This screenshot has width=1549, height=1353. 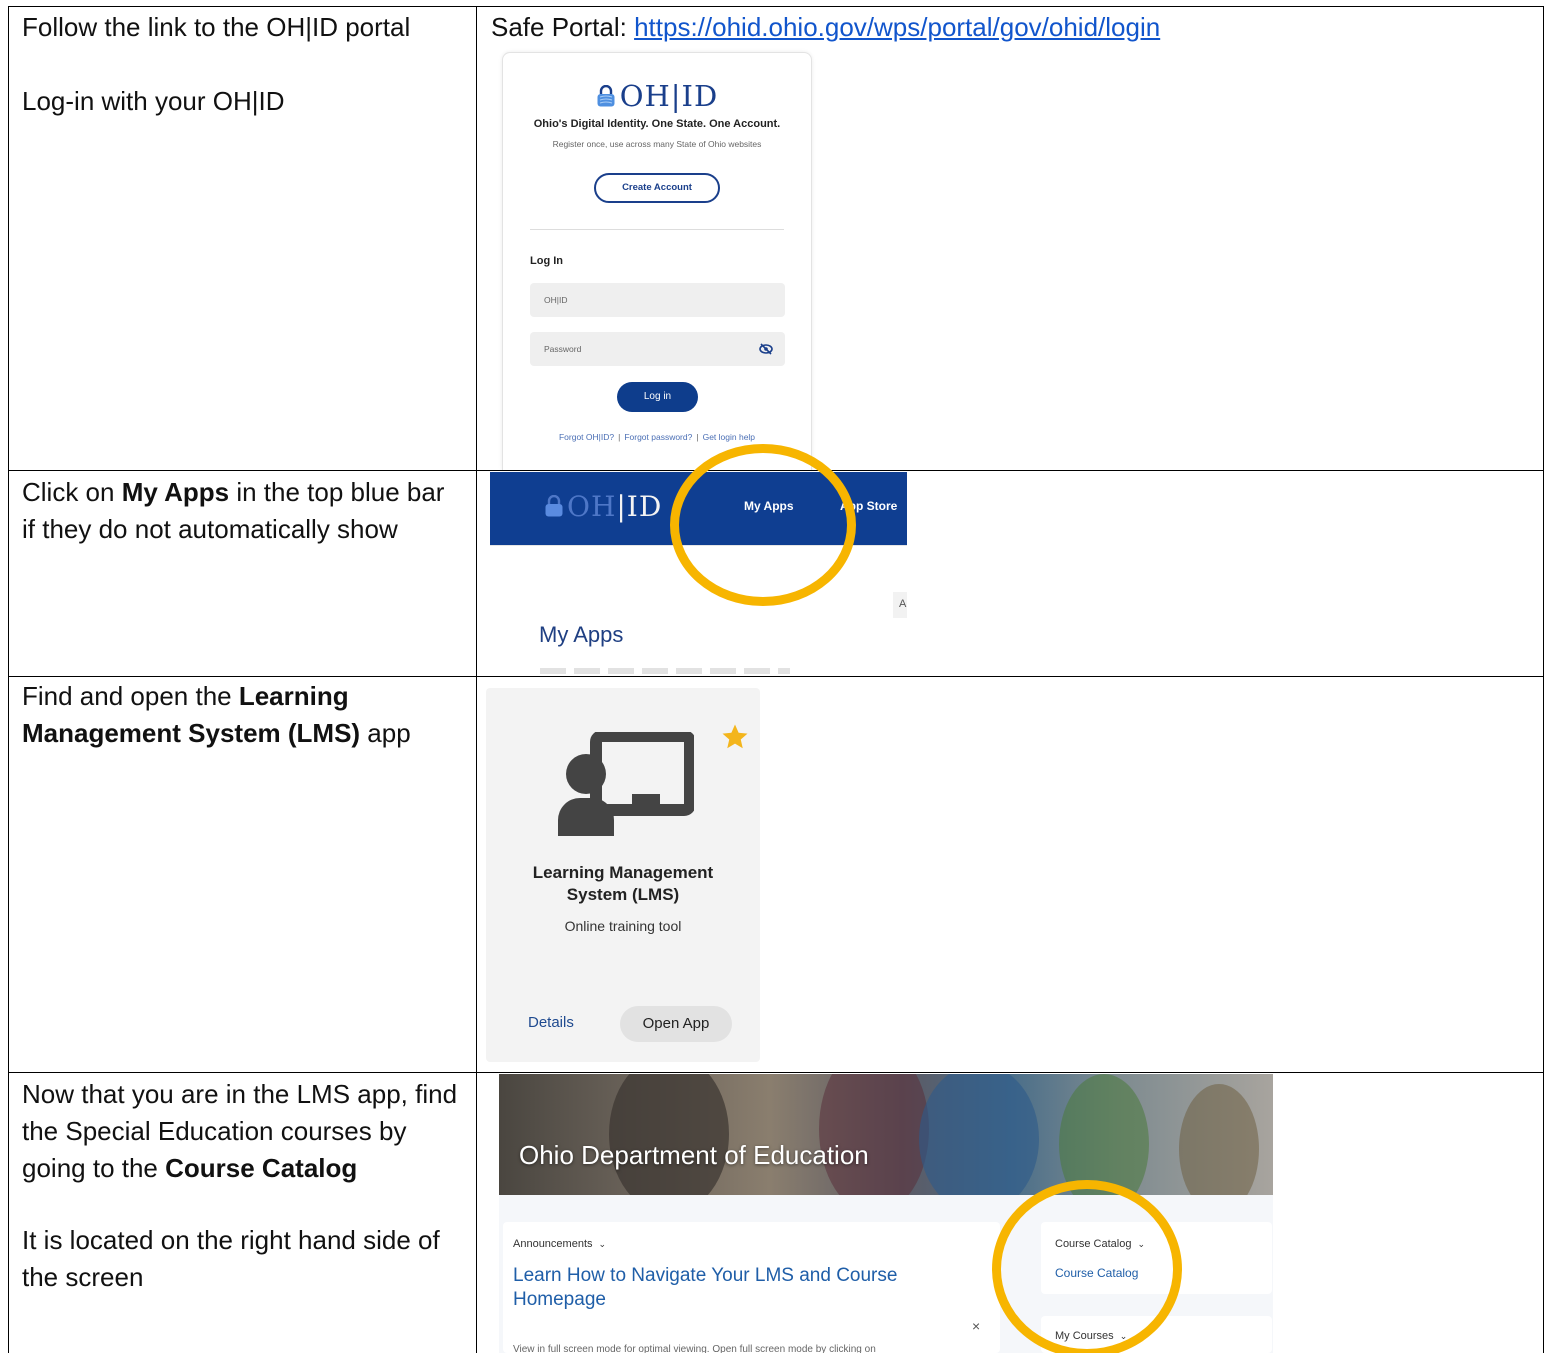 I want to click on ohid-input-placeholder: OH|ID, so click(x=556, y=300).